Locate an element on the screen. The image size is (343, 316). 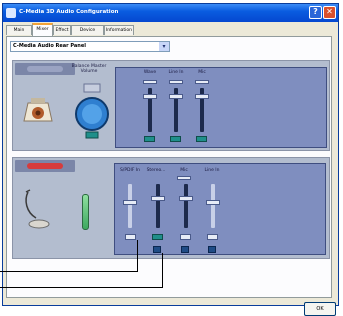
callout-line-lower is located at coordinates (81, 287).